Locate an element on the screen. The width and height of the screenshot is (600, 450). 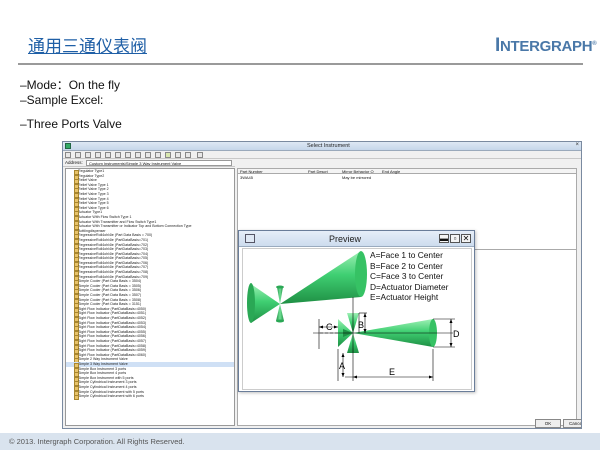
window-title: Select Instrument is located at coordinates (328, 146).